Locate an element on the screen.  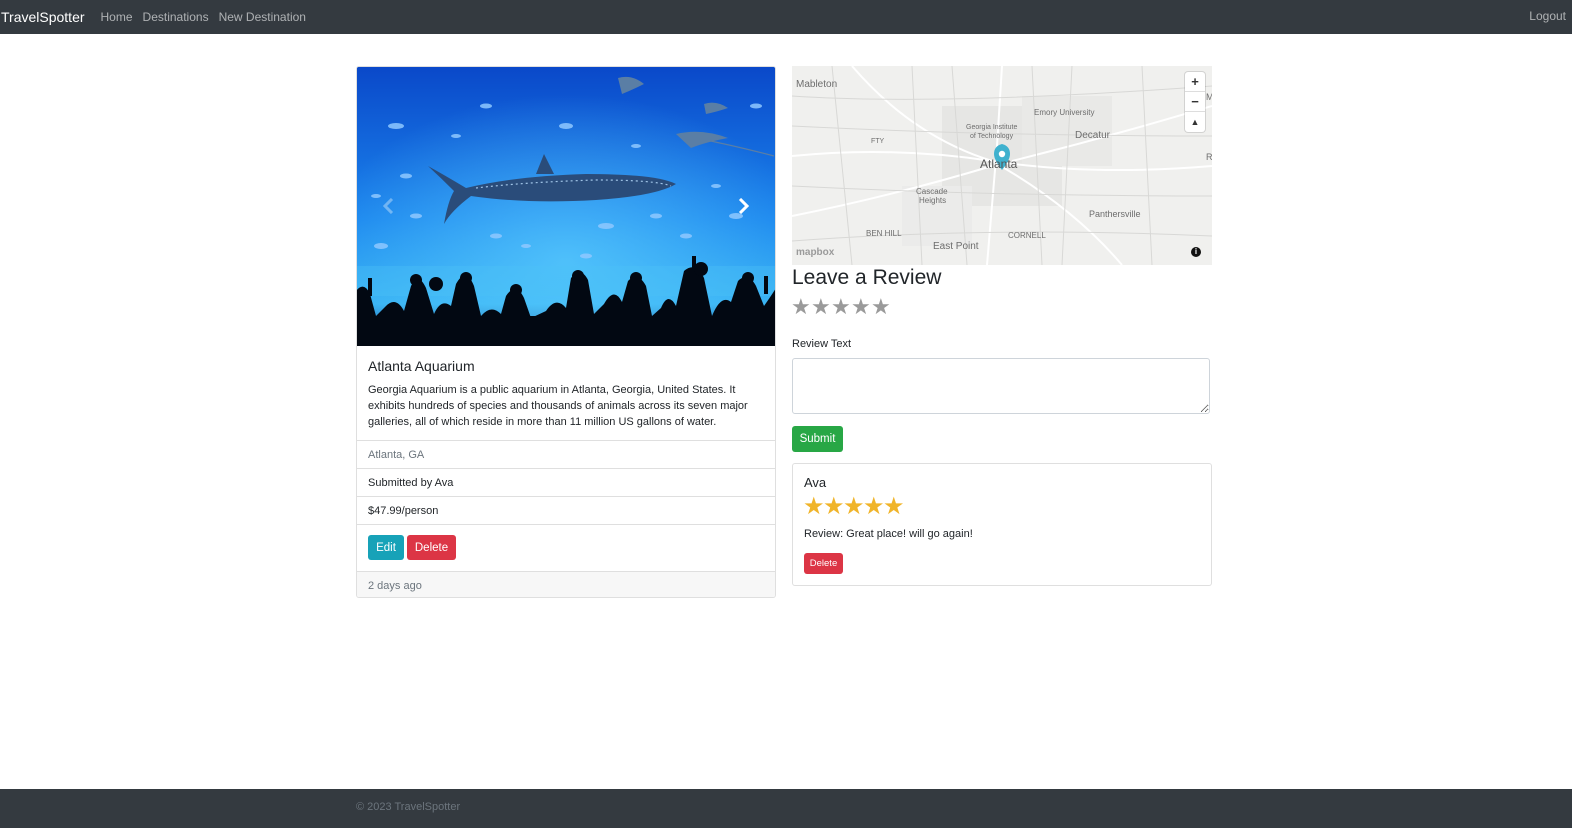
aquarium-image is located at coordinates (566, 206).